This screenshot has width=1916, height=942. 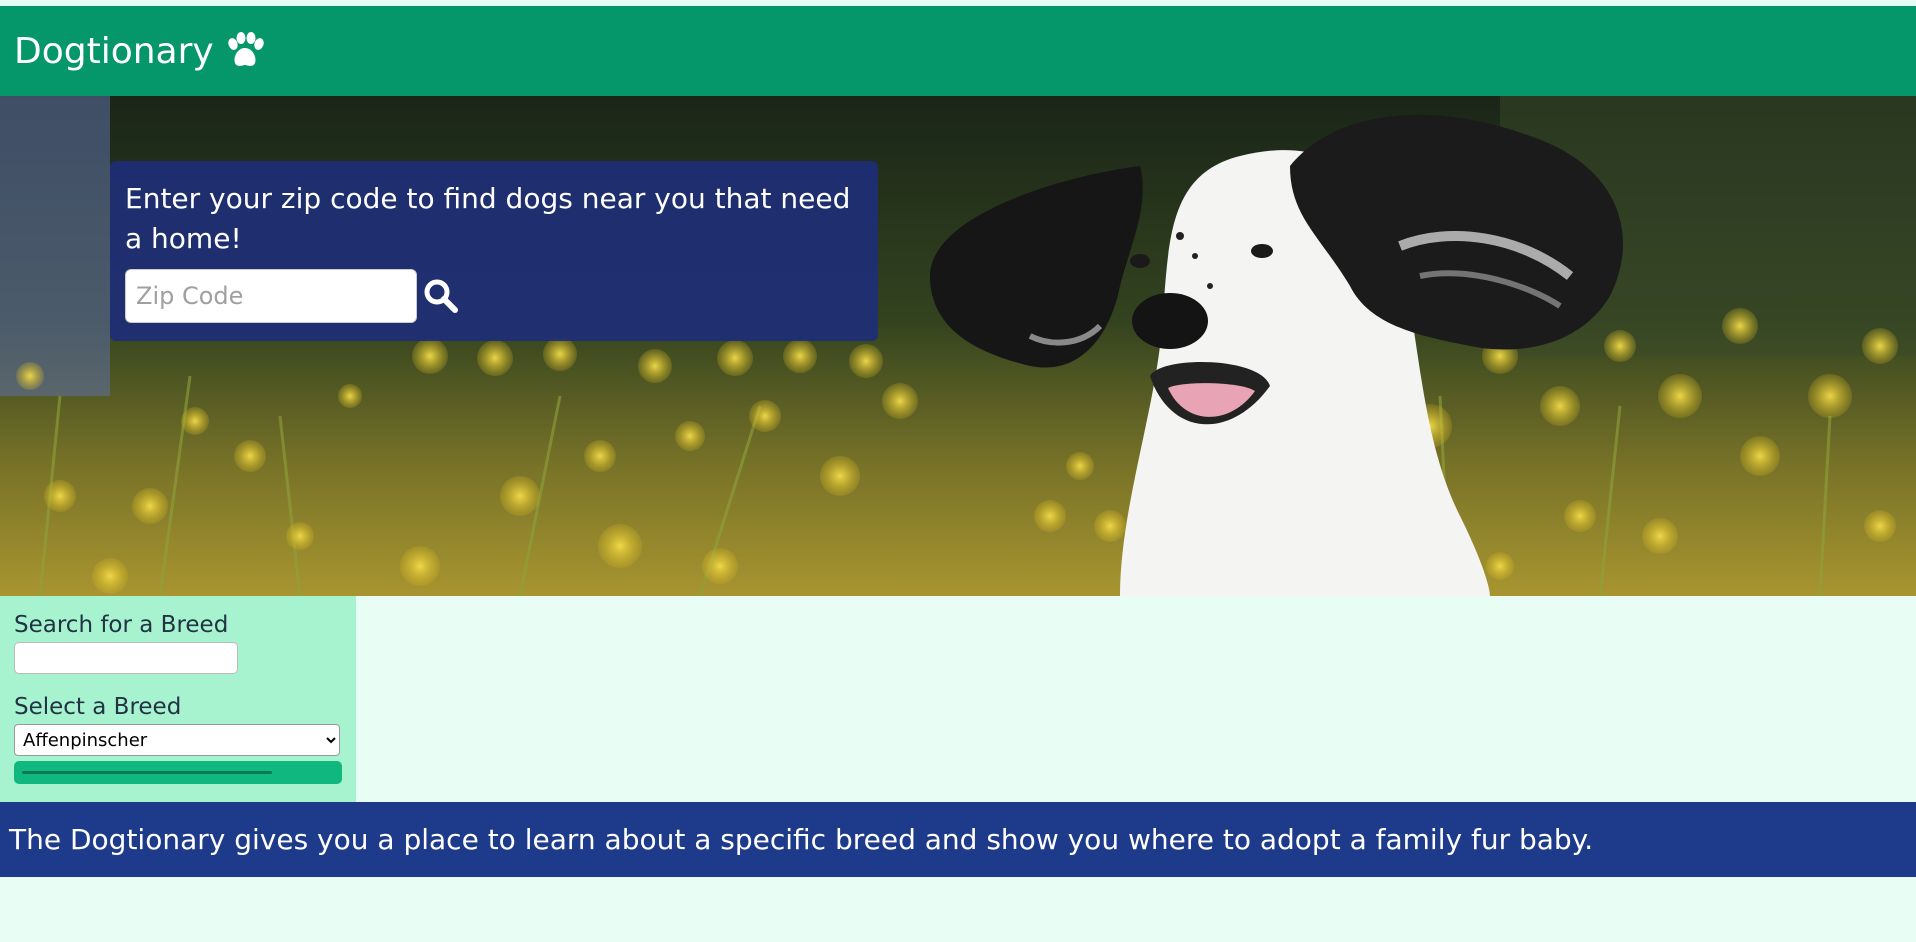 What do you see at coordinates (494, 296) in the screenshot?
I see `zip-search-row` at bounding box center [494, 296].